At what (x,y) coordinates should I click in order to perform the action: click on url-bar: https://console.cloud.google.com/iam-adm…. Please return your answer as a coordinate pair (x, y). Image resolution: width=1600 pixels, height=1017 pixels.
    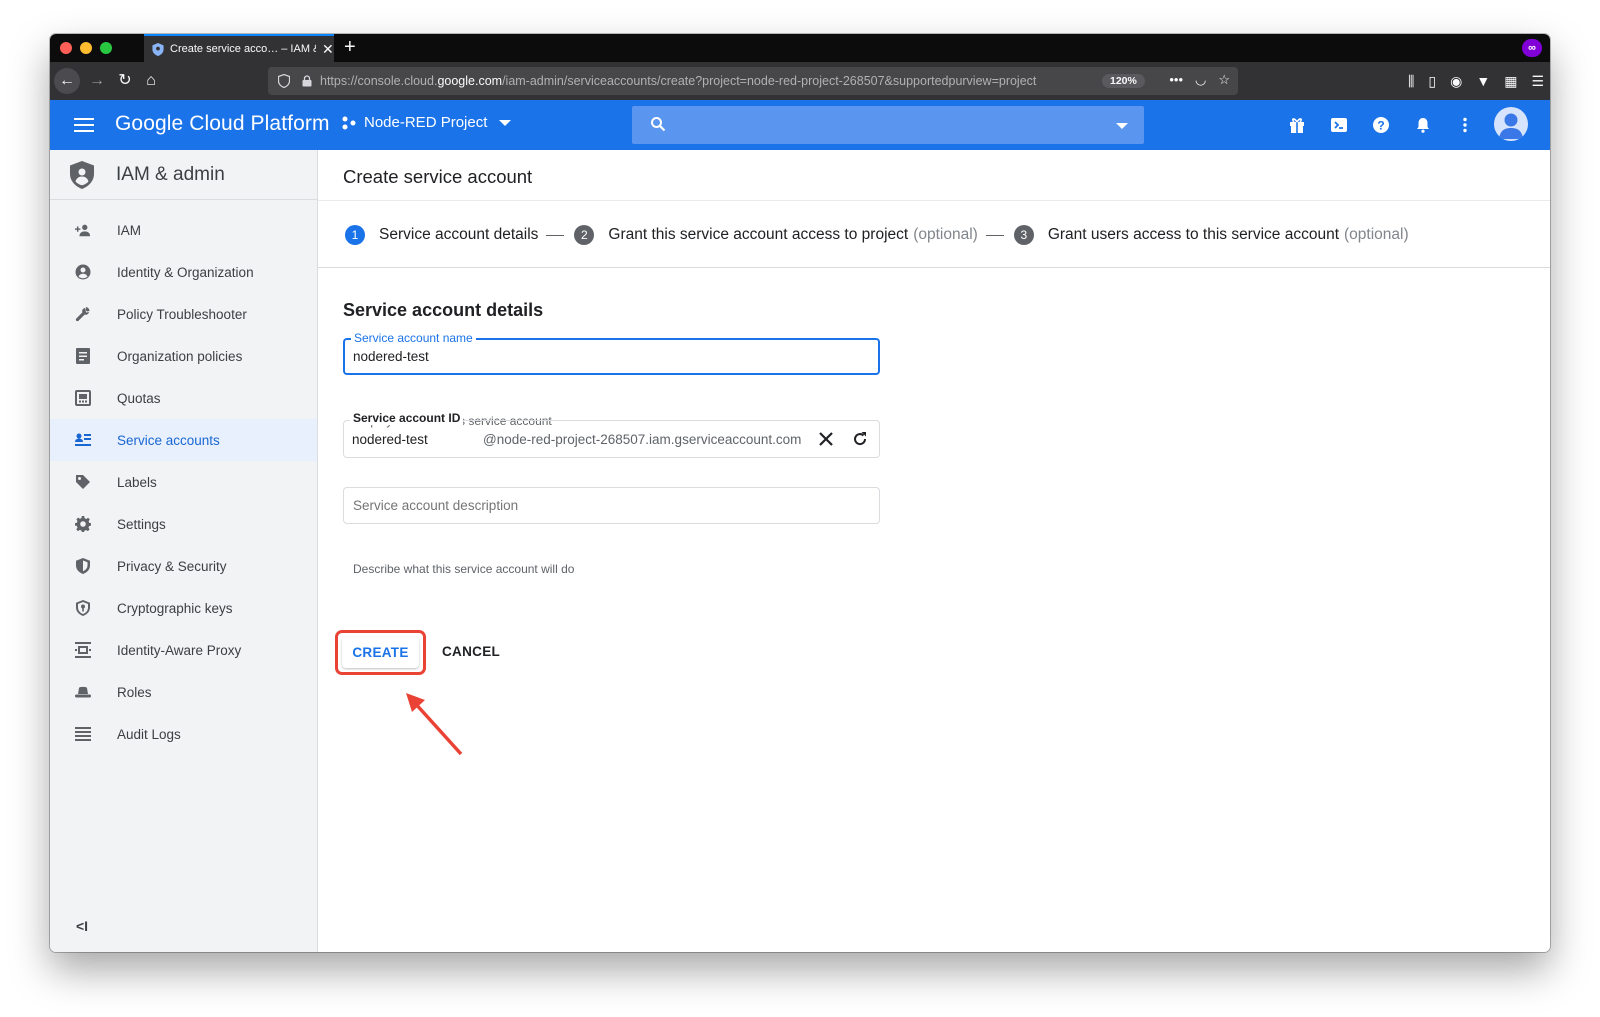
    Looking at the image, I should click on (753, 81).